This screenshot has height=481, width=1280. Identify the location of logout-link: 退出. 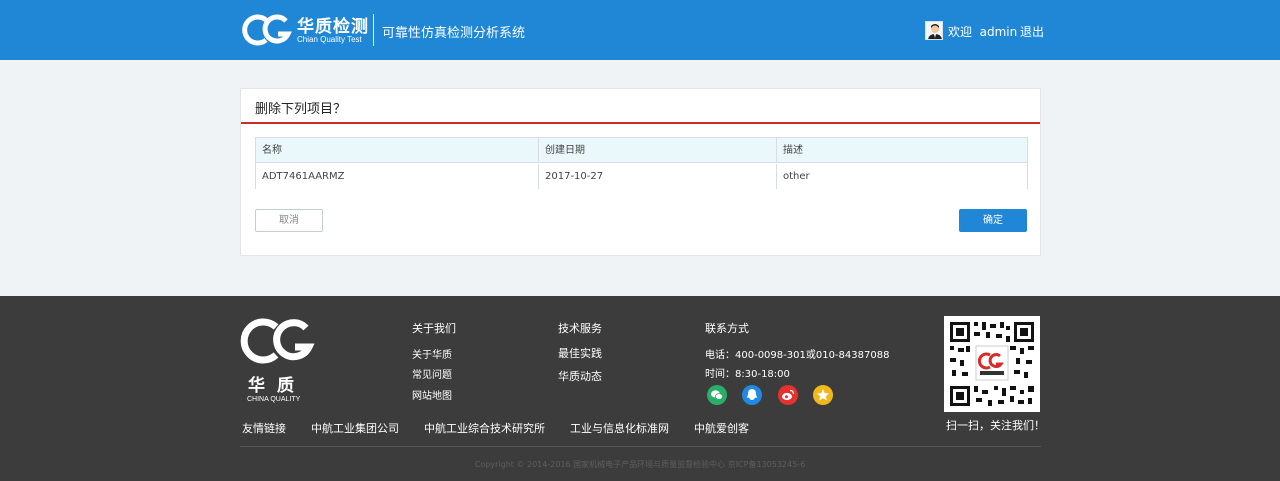
(1032, 31).